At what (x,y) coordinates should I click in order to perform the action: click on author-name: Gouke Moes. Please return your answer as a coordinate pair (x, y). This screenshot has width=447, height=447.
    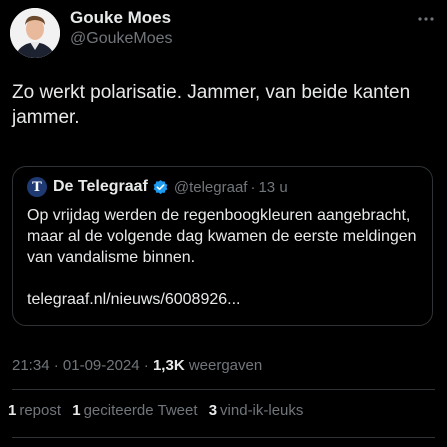
    Looking at the image, I should click on (120, 18).